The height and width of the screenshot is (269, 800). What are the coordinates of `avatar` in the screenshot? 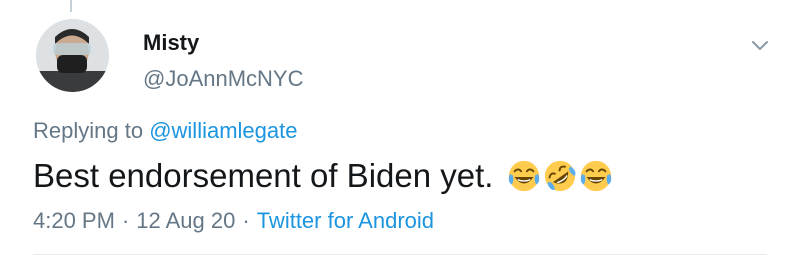 It's located at (72, 55).